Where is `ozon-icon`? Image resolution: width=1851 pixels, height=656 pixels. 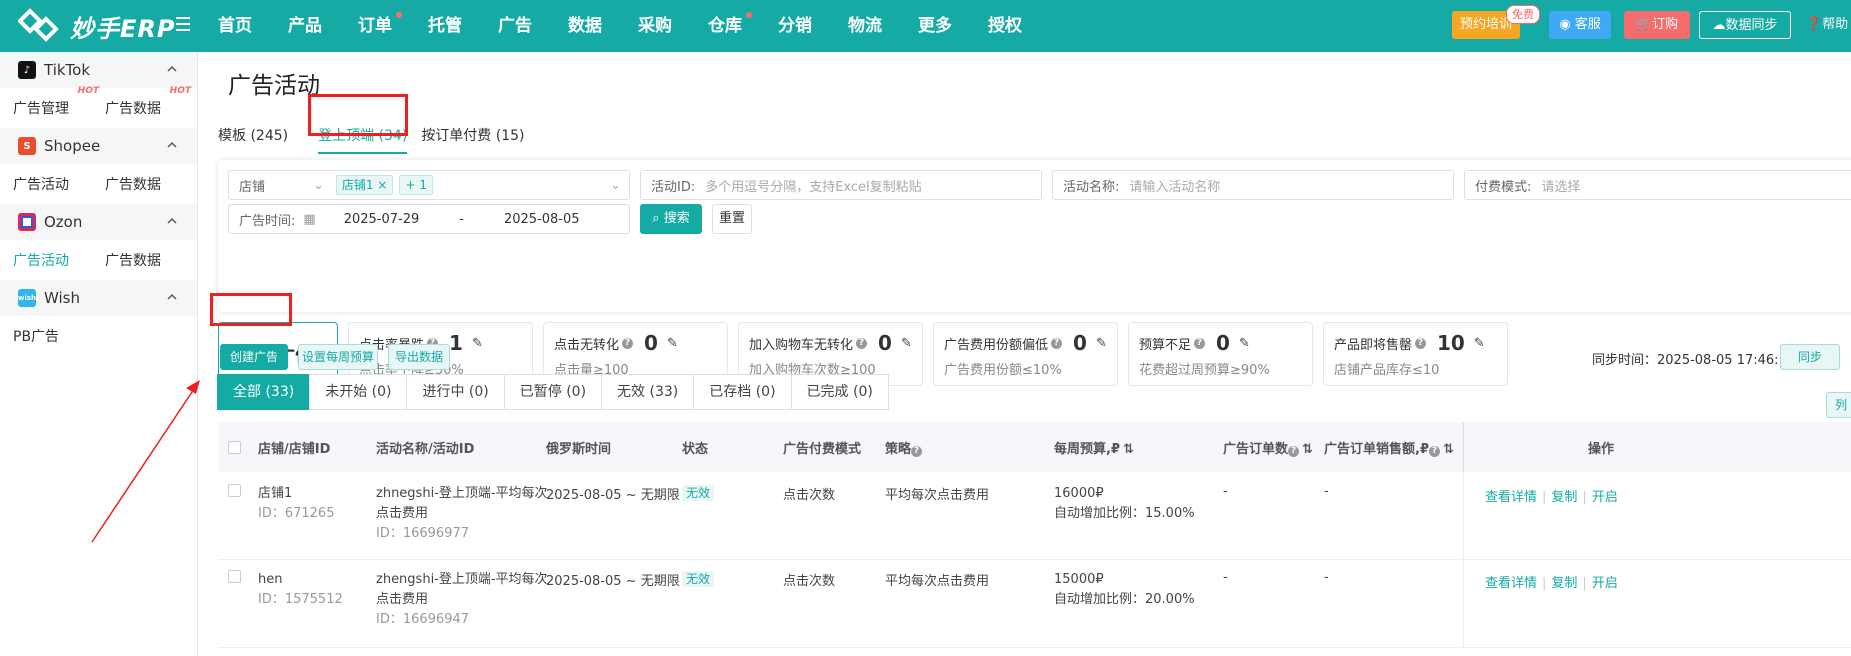 ozon-icon is located at coordinates (27, 222).